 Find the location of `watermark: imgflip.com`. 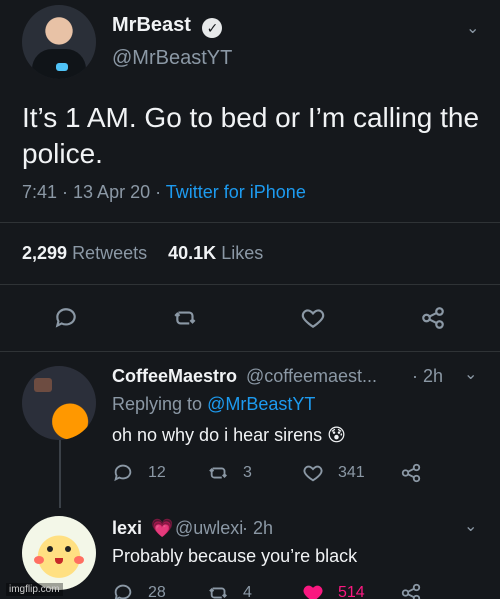

watermark: imgflip.com is located at coordinates (34, 589).